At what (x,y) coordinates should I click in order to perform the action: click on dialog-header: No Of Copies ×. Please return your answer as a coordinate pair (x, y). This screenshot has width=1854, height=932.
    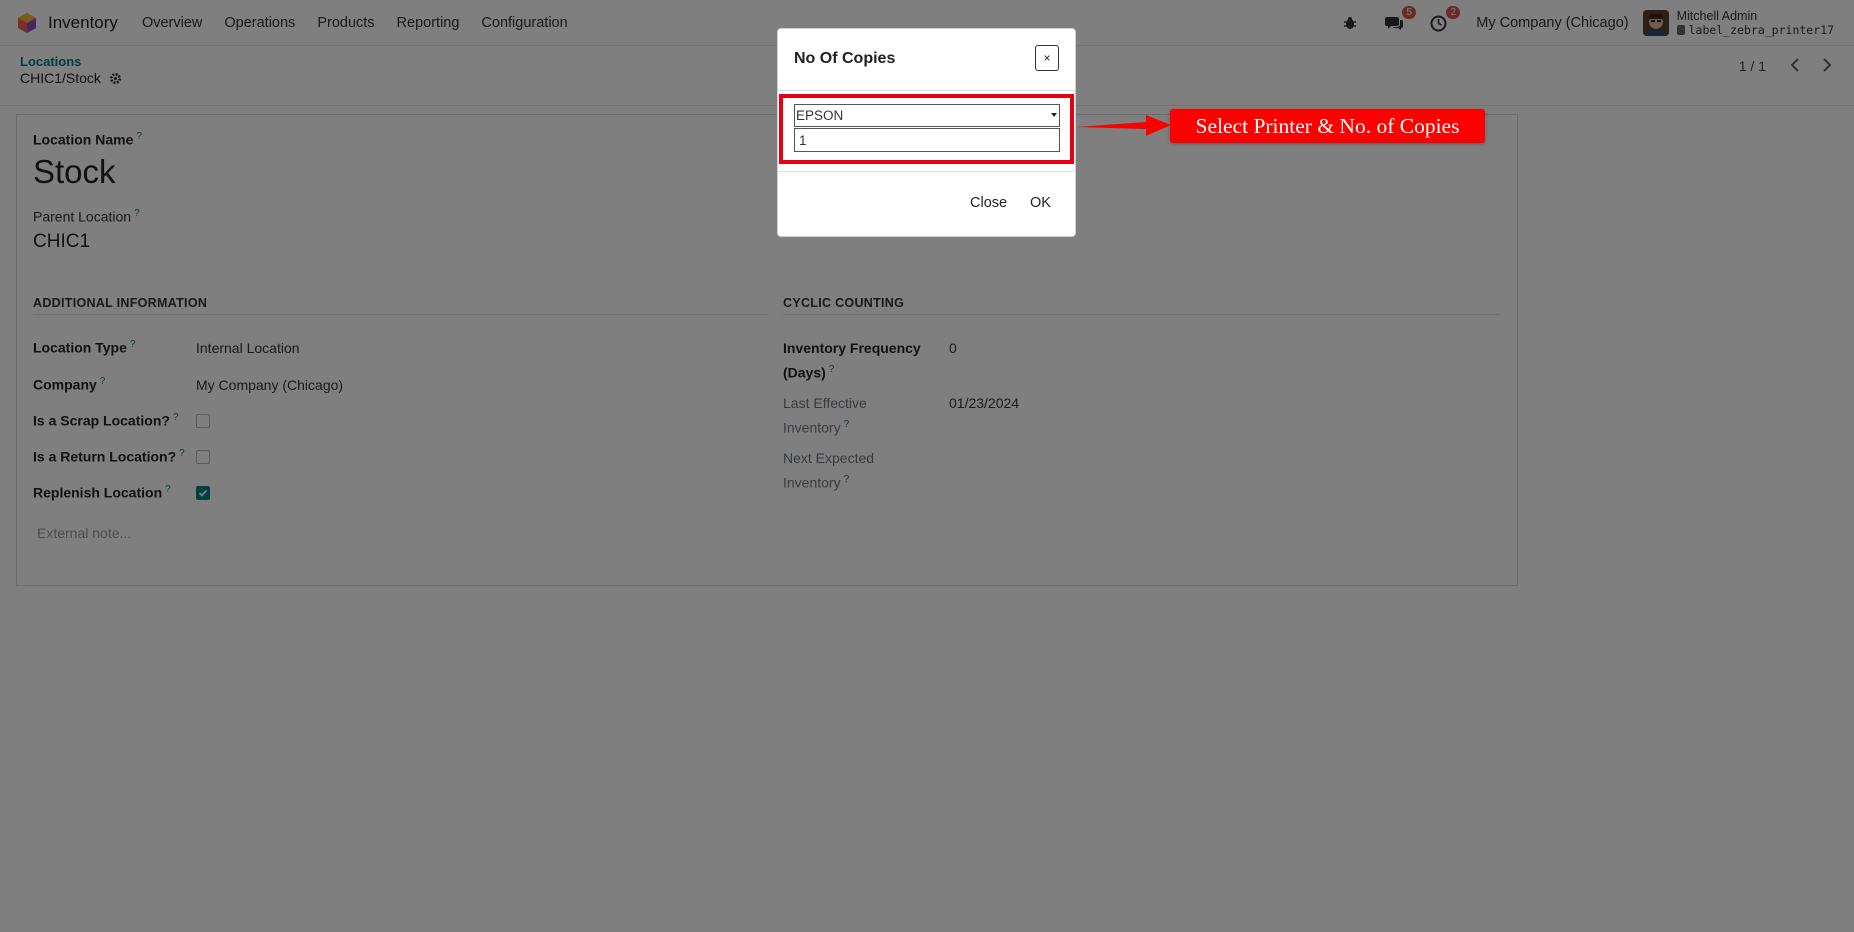
    Looking at the image, I should click on (926, 60).